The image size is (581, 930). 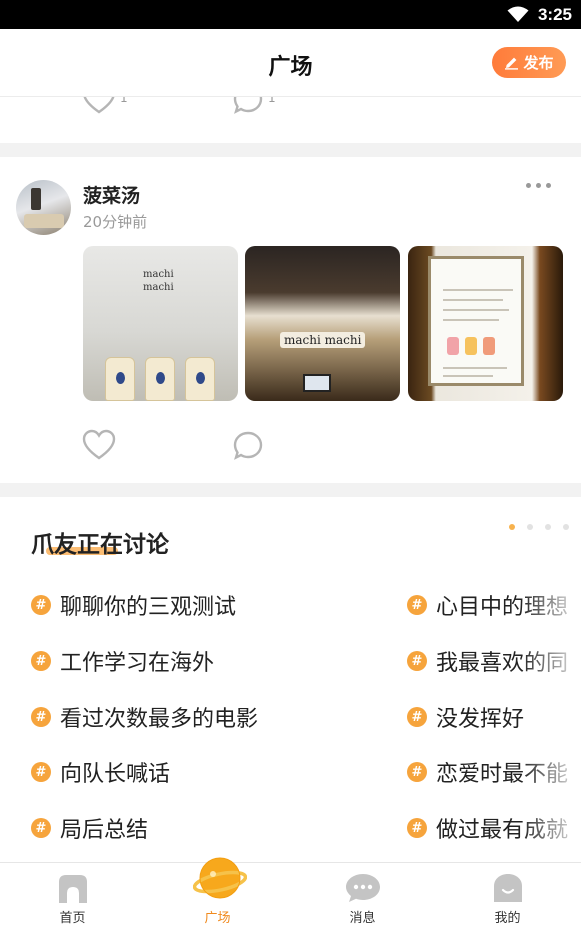 I want to click on topic-item: # 聊聊你的三观测试, so click(x=133, y=605).